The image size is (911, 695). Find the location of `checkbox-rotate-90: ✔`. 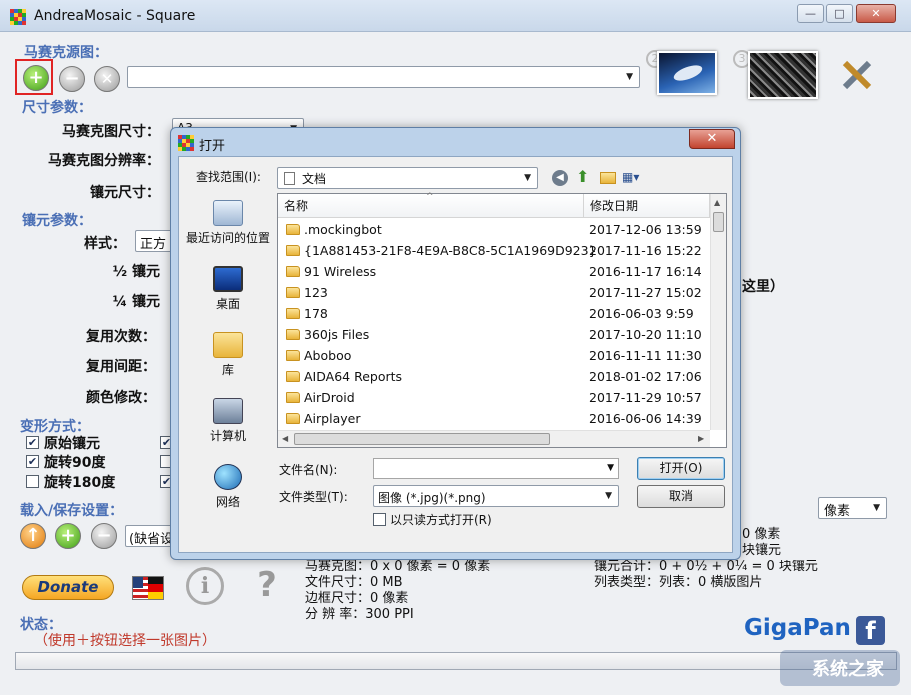

checkbox-rotate-90: ✔ is located at coordinates (32, 461).